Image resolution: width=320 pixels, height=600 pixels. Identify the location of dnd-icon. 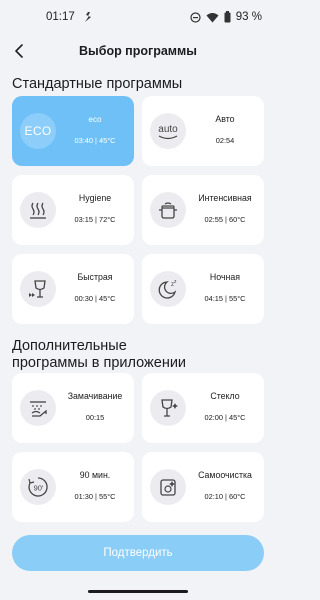
(195, 17).